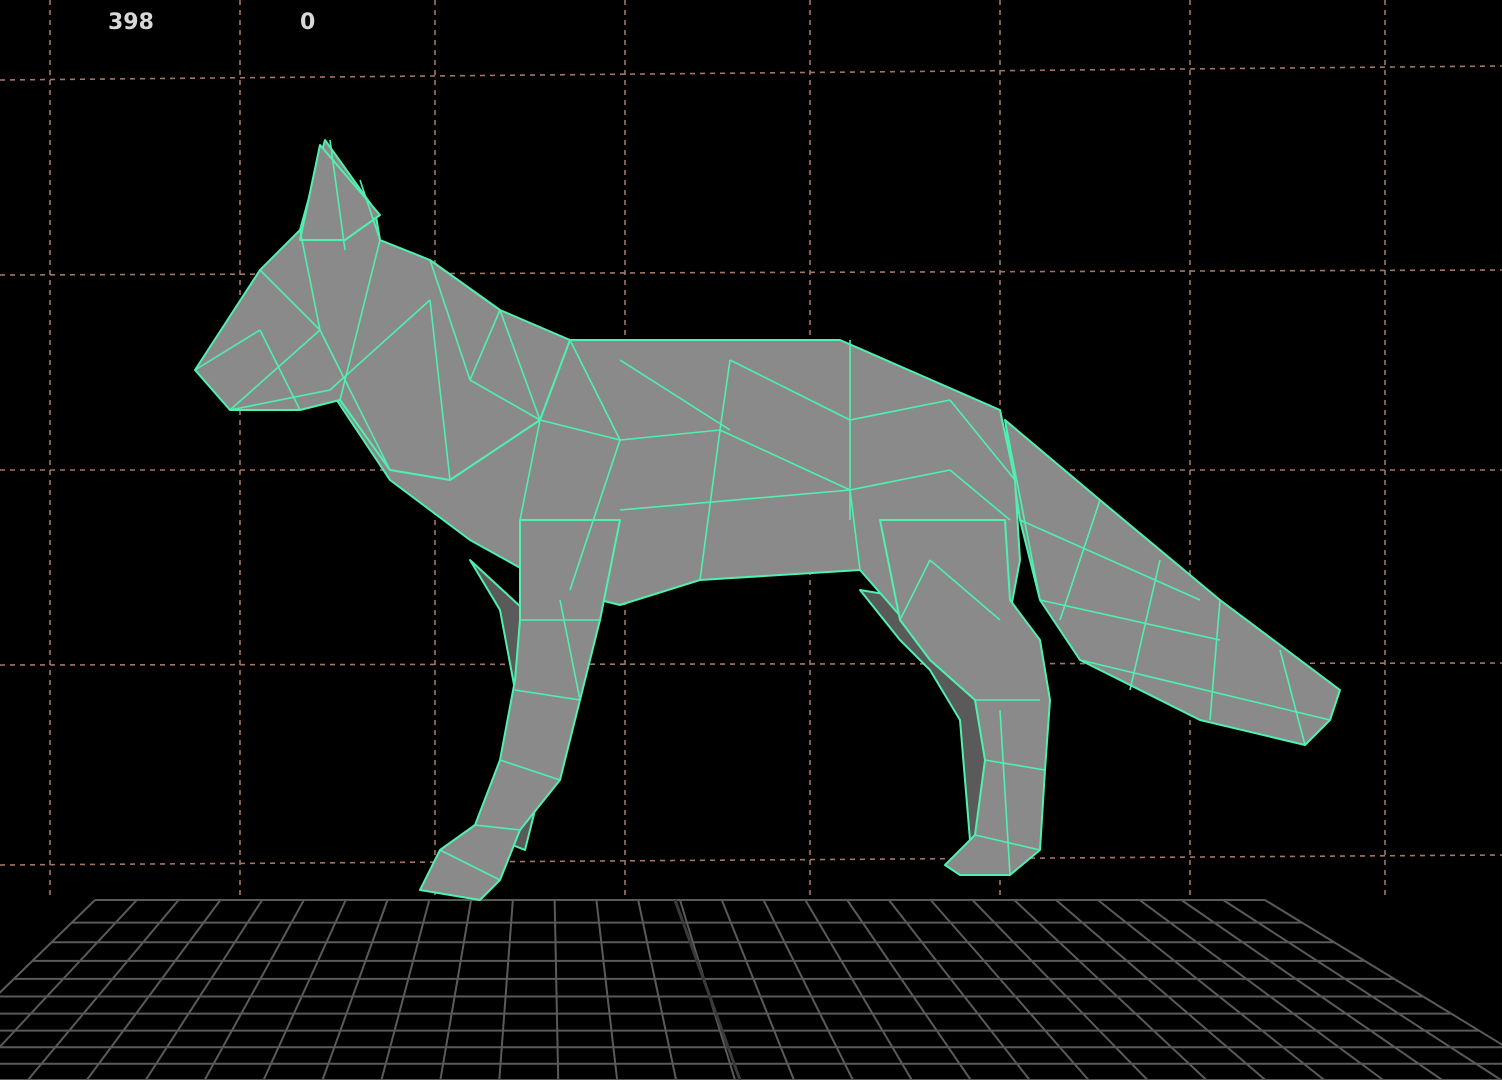  What do you see at coordinates (382, 310) in the screenshot?
I see `fox-head` at bounding box center [382, 310].